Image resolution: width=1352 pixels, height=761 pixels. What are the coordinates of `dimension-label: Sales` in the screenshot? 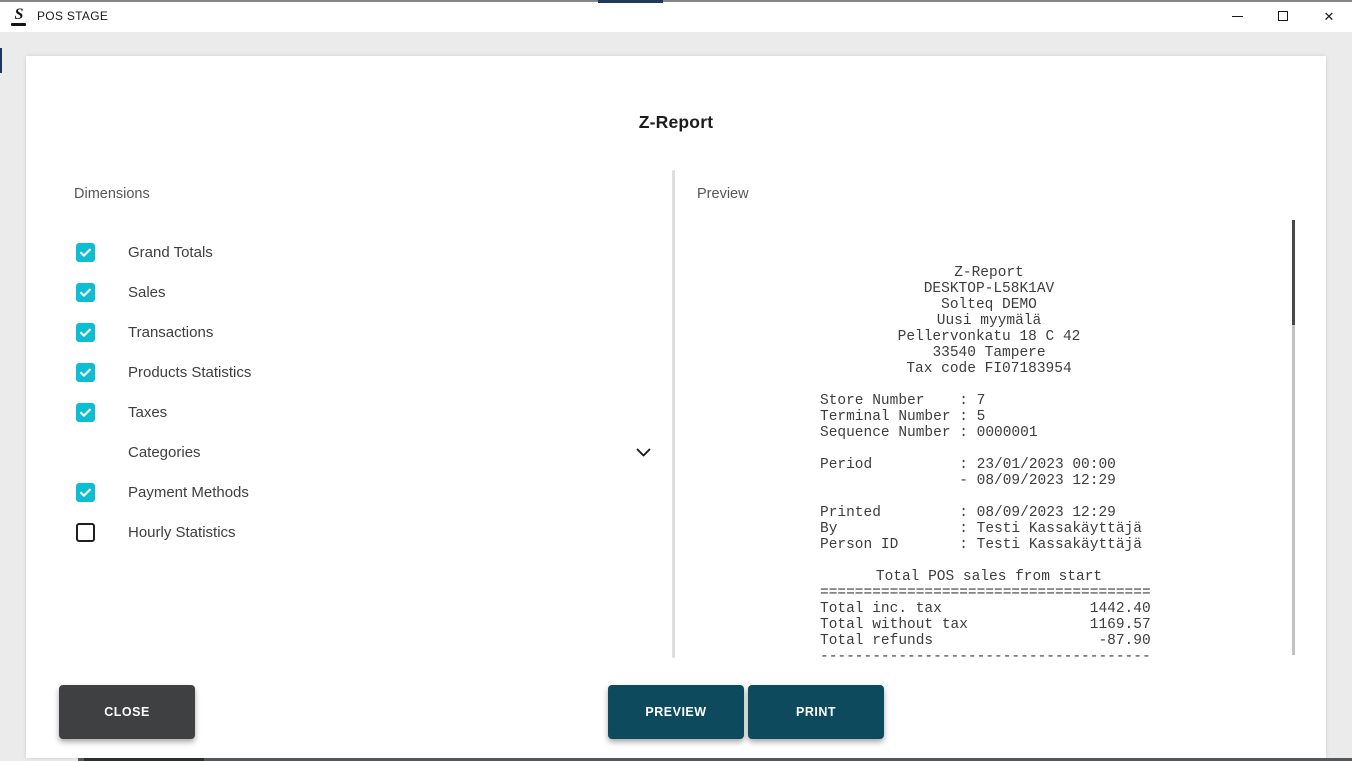 It's located at (147, 292).